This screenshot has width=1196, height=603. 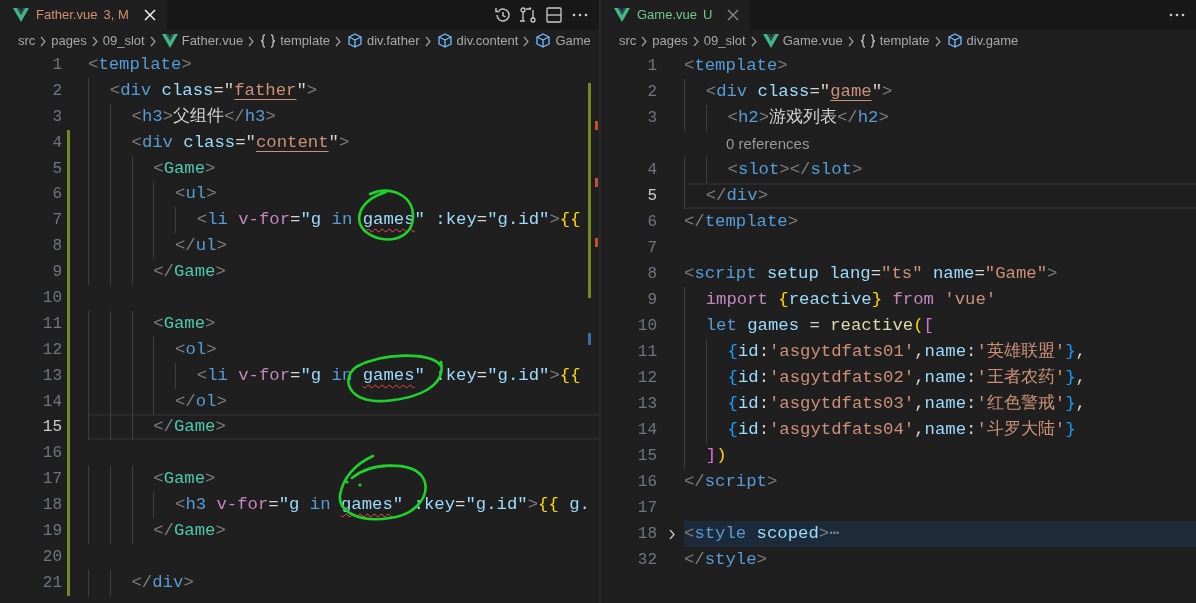 I want to click on code-line: import {reactive} from 'vue', so click(x=840, y=300).